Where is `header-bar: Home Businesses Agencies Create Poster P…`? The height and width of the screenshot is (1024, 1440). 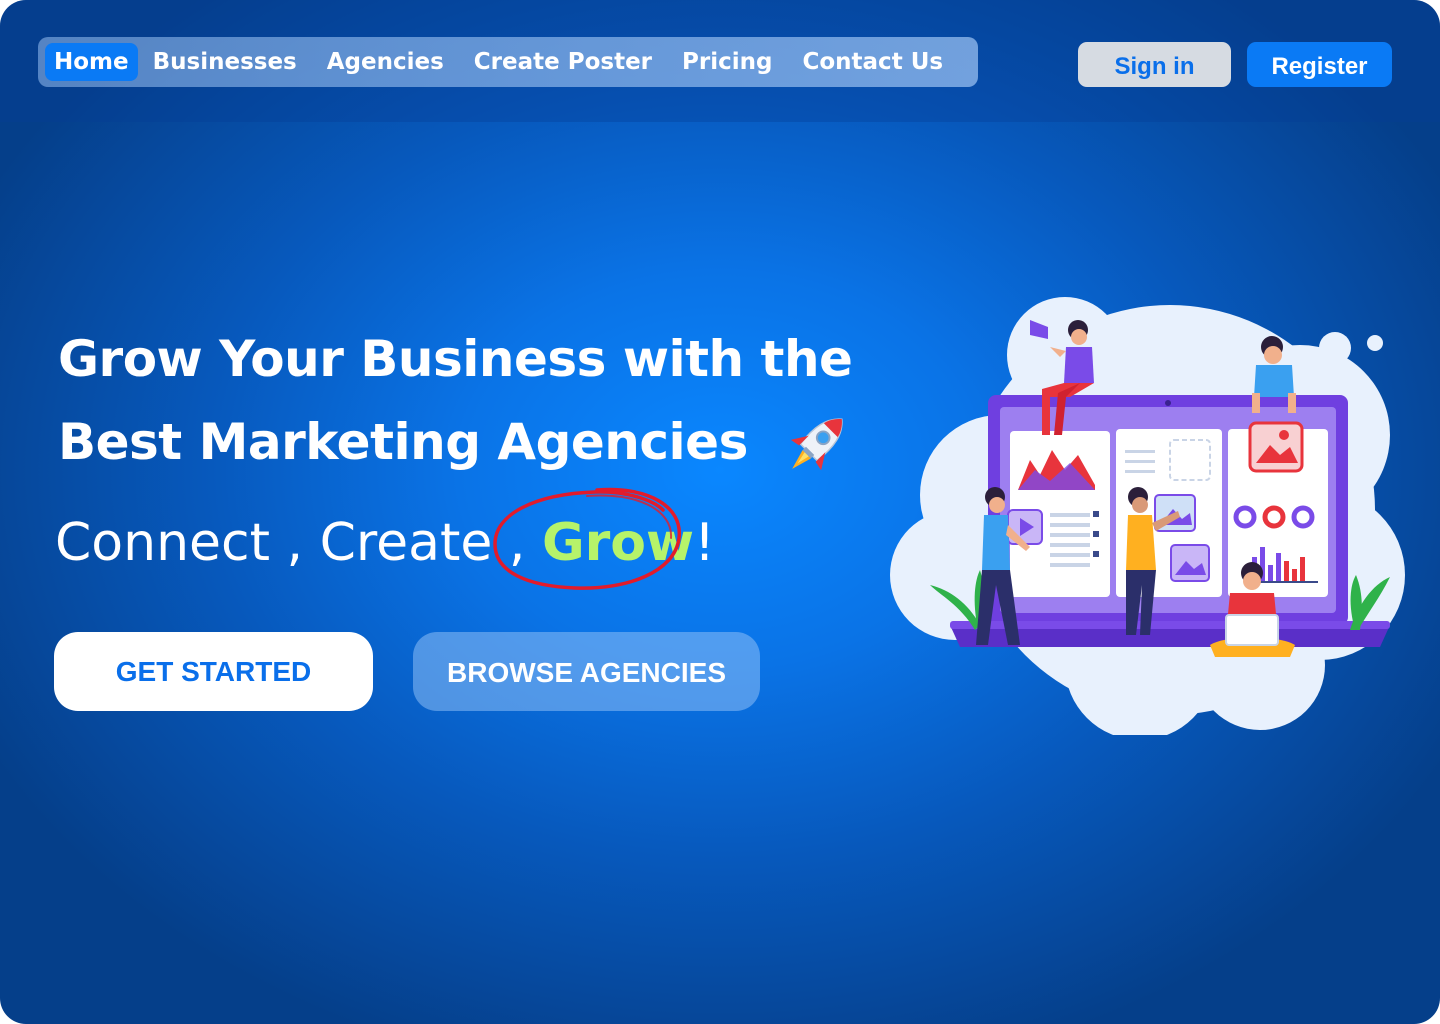 header-bar: Home Businesses Agencies Create Poster P… is located at coordinates (720, 61).